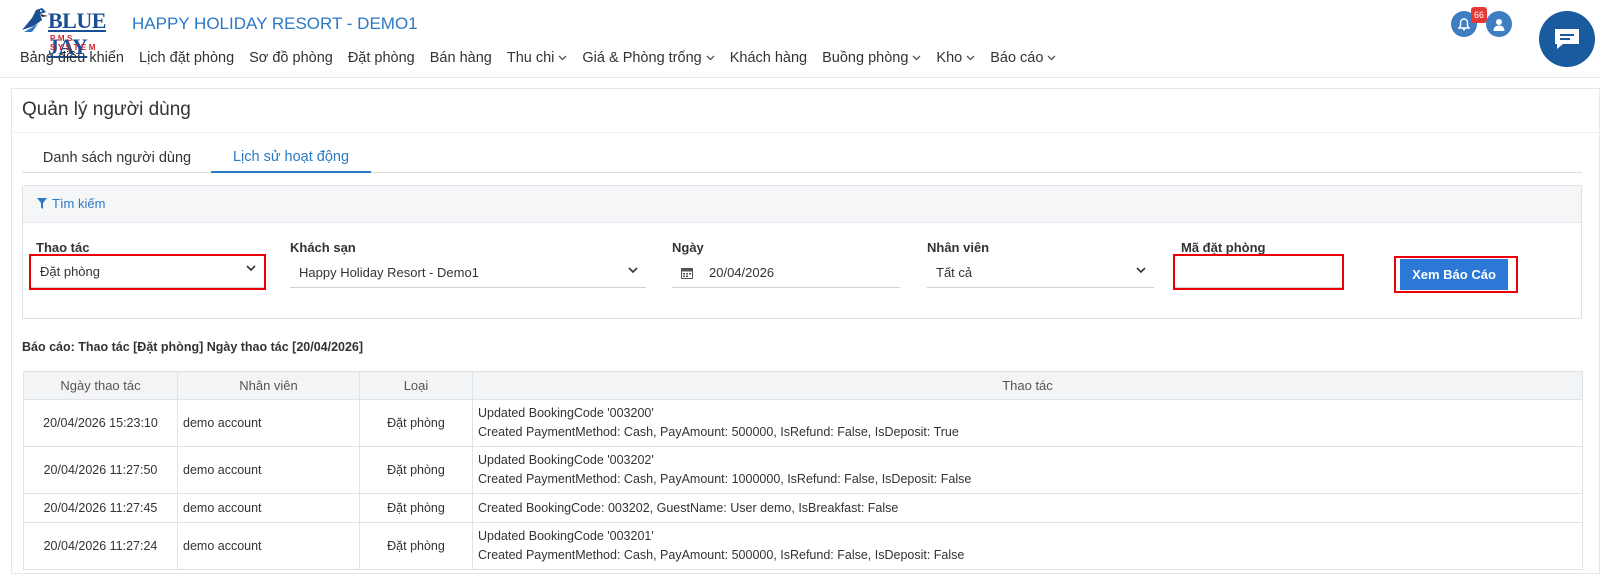  What do you see at coordinates (106, 109) in the screenshot?
I see `page-title: Quản lý người dùng` at bounding box center [106, 109].